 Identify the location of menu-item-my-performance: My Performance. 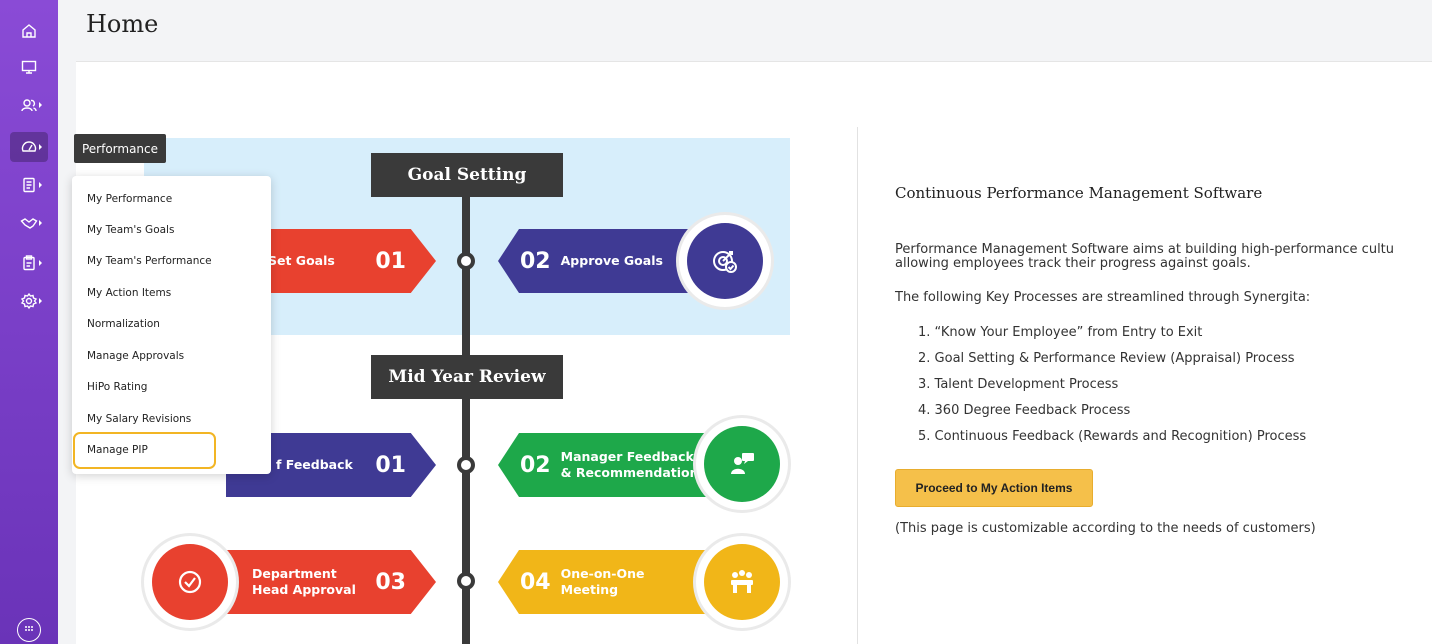
(129, 199).